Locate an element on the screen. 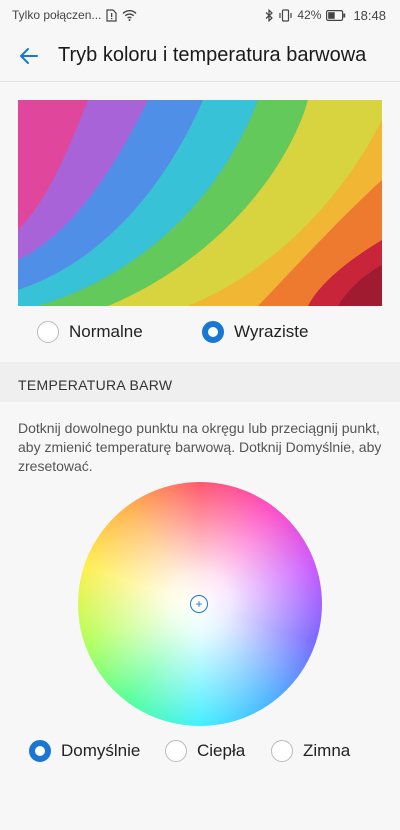 Image resolution: width=400 pixels, height=830 pixels. temperature-cold: Zimna is located at coordinates (310, 751).